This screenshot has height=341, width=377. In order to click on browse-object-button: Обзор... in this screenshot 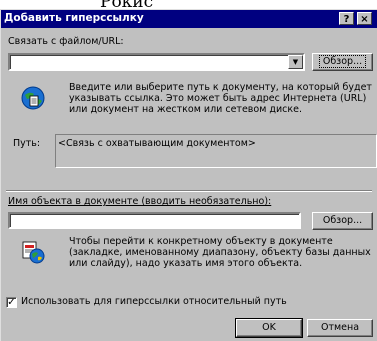, I will do `click(342, 221)`.